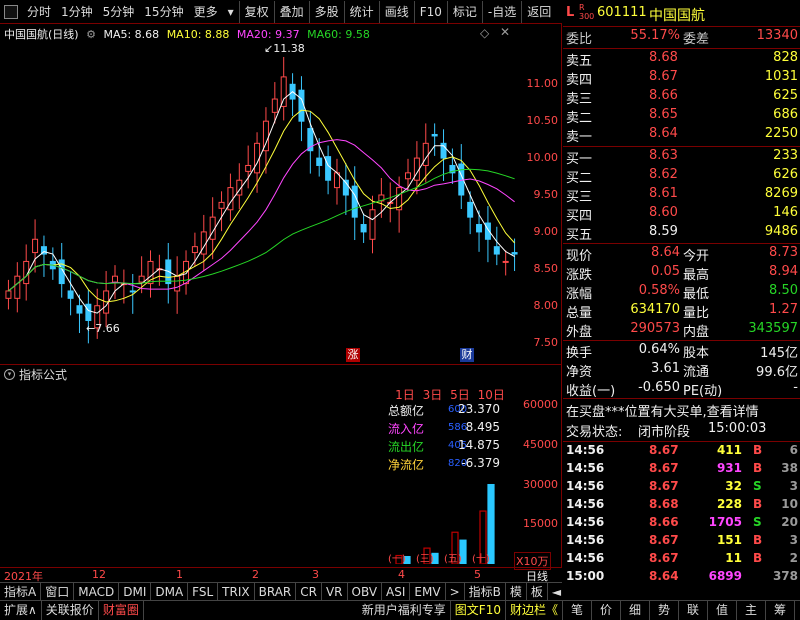  I want to click on related-quote-button: 关联报价, so click(70, 610).